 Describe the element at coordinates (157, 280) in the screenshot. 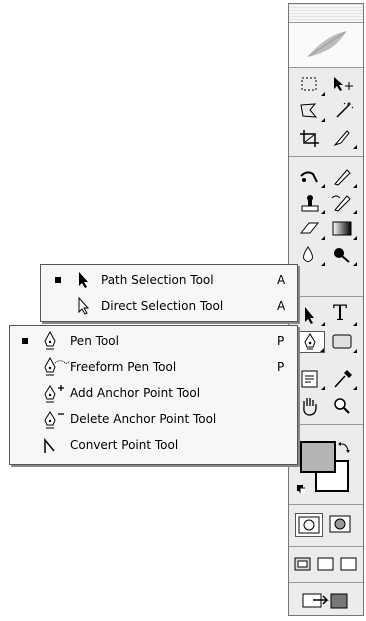

I see `menu-item-label: Path Selection Tool` at that location.